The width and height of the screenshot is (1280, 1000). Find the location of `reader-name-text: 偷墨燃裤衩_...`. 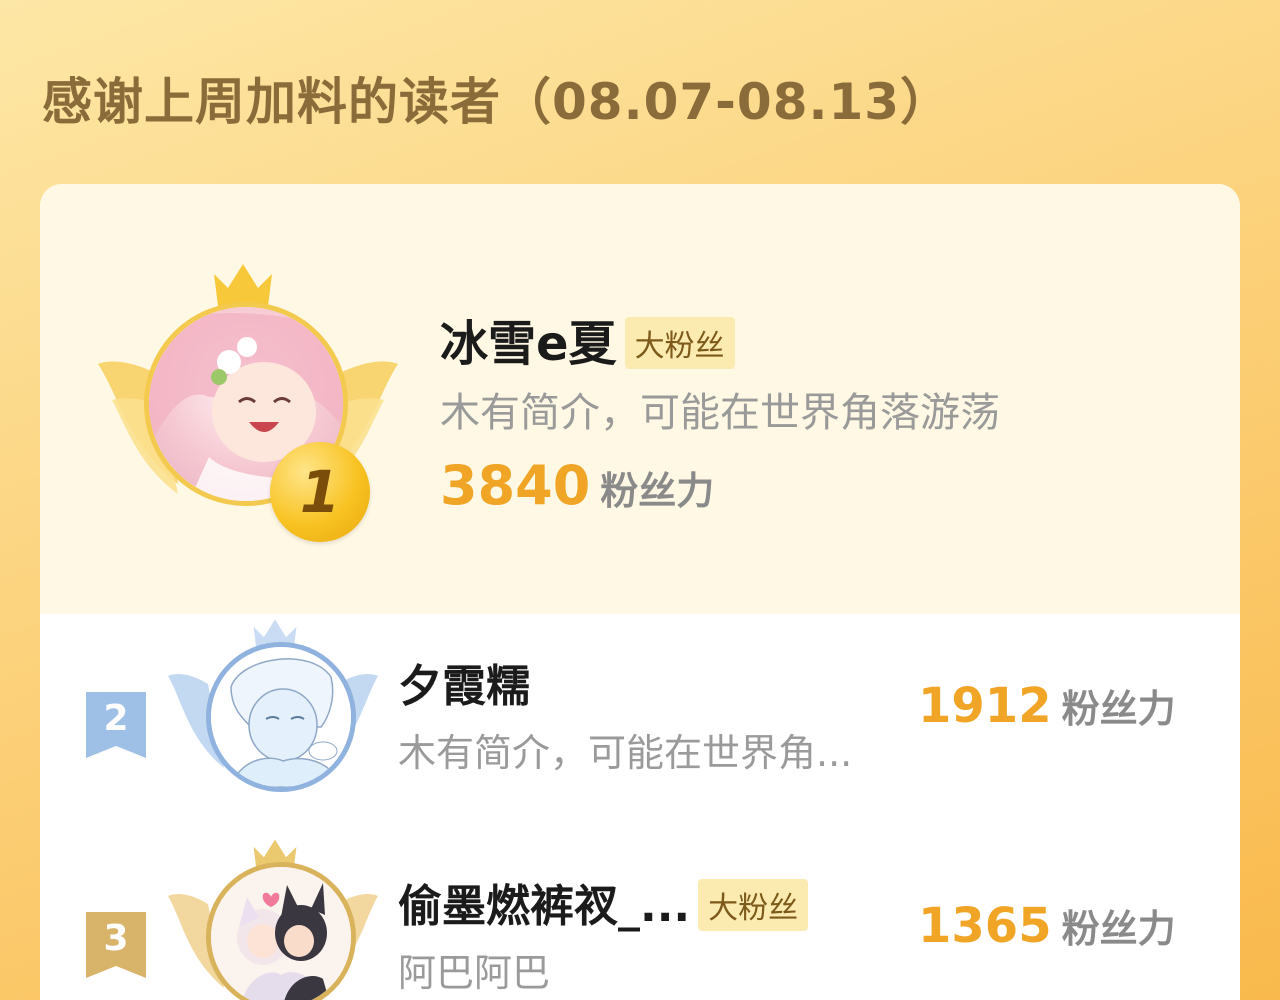

reader-name-text: 偷墨燃裤衩_... is located at coordinates (544, 906).